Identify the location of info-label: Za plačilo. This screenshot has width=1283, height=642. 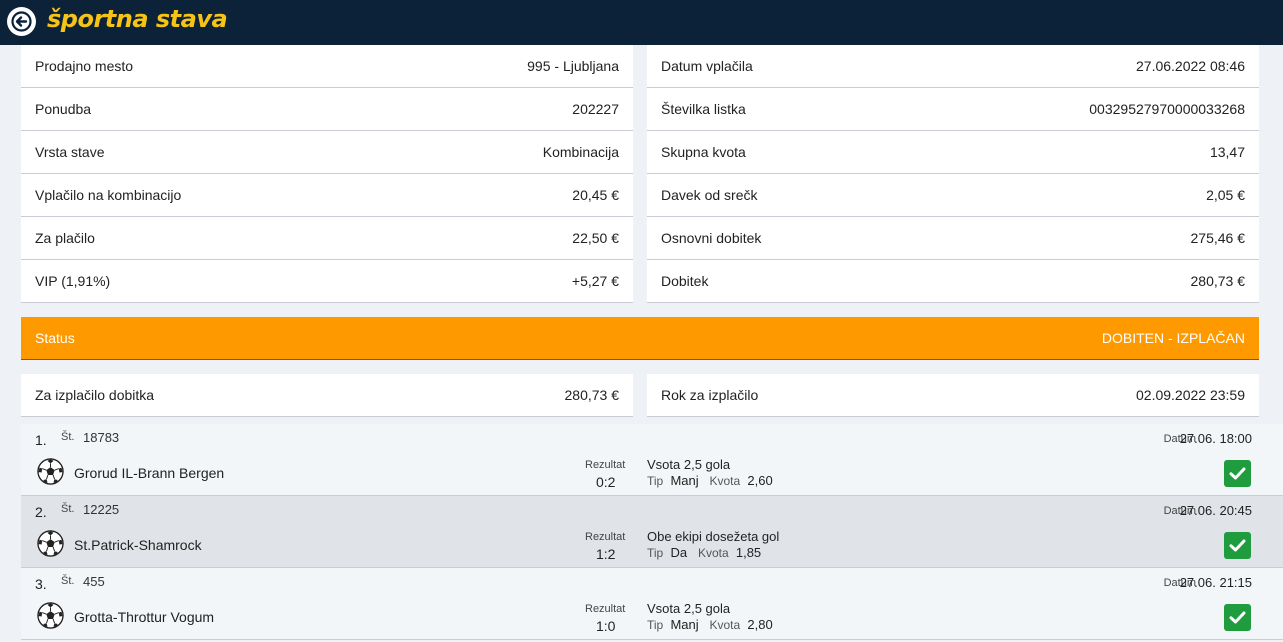
(65, 238).